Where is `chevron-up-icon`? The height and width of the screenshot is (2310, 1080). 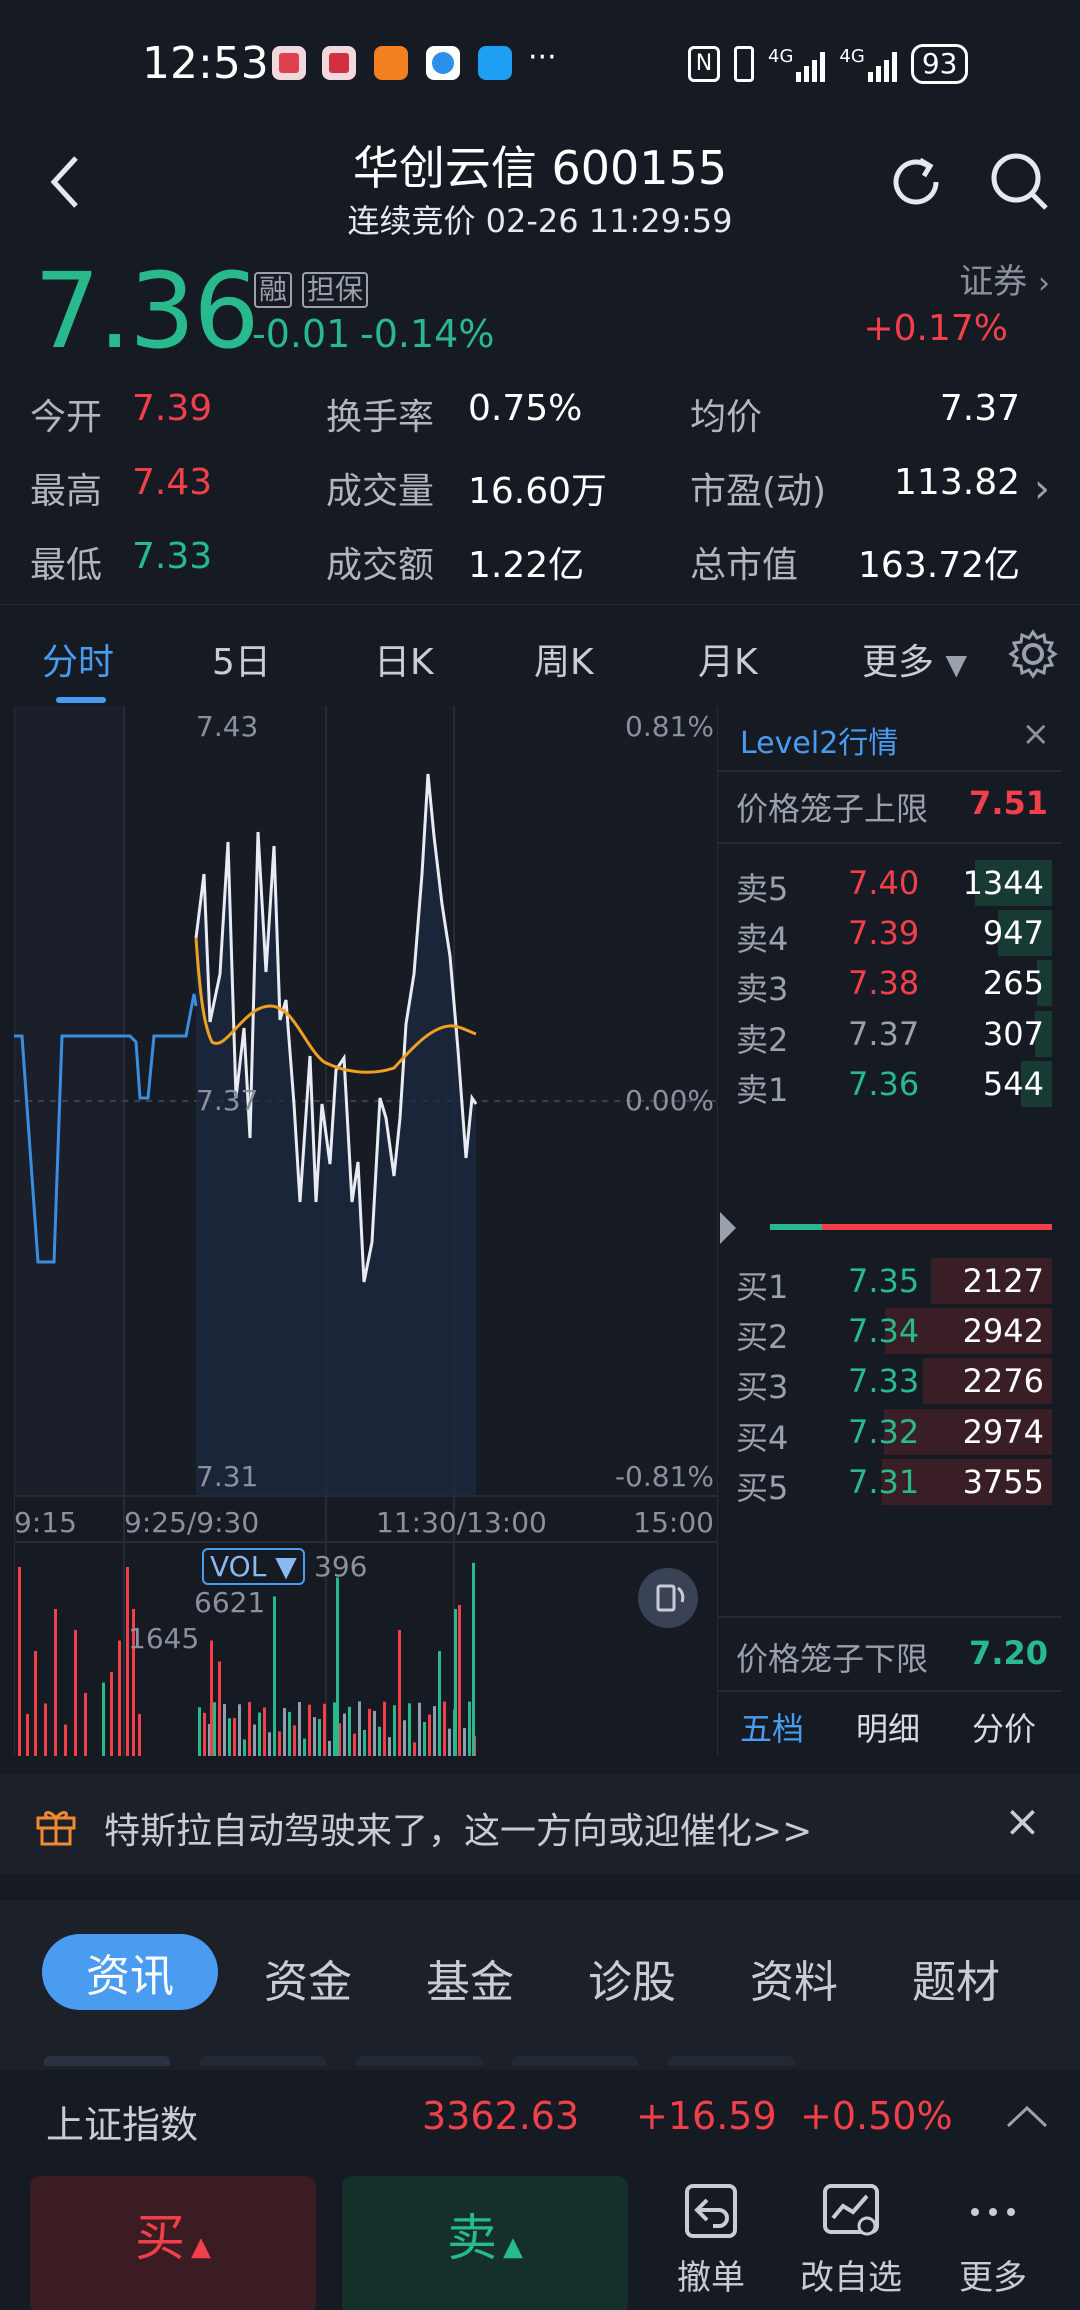 chevron-up-icon is located at coordinates (1027, 2115).